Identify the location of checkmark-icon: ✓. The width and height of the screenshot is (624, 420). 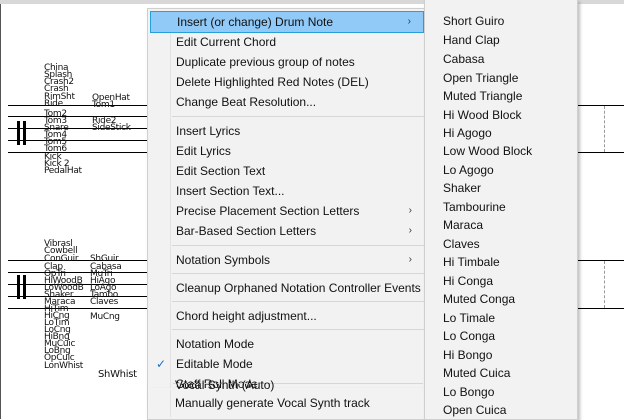
(161, 364).